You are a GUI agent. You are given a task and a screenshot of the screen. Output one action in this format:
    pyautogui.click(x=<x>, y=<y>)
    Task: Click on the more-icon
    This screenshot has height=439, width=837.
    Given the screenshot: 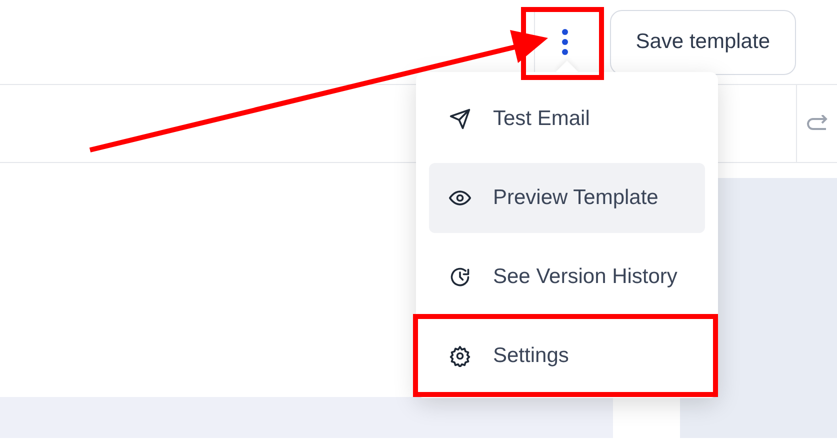 What is the action you would take?
    pyautogui.click(x=565, y=42)
    